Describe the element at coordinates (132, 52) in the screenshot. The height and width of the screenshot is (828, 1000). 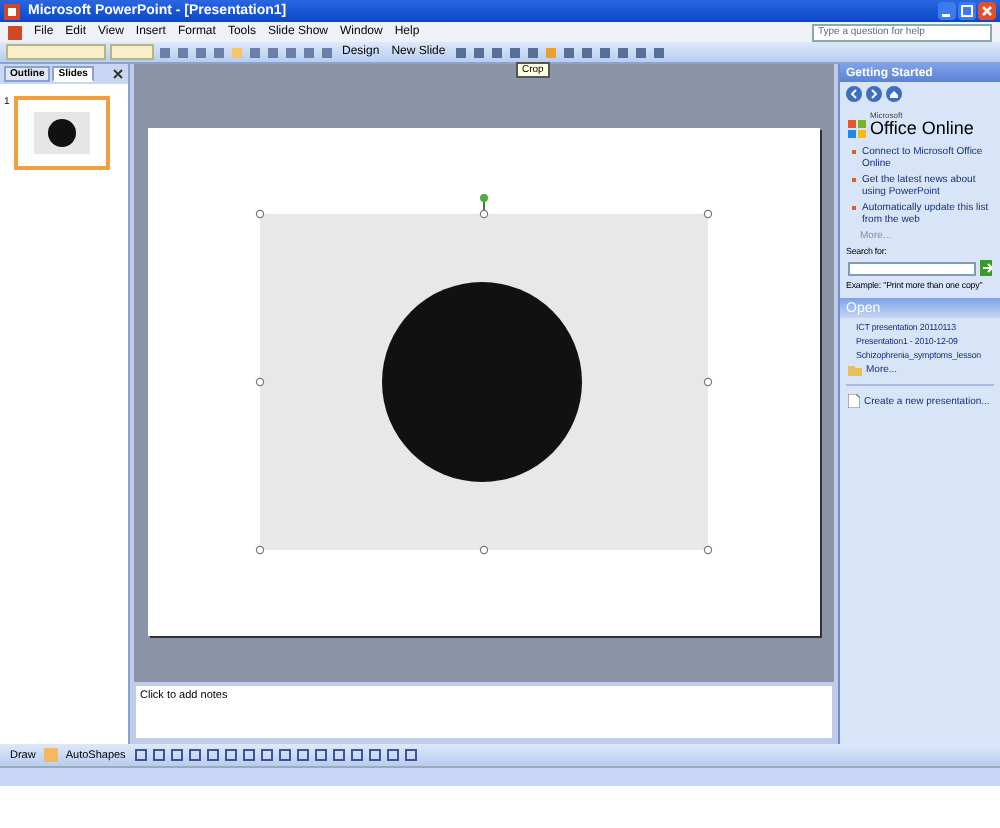
I see `font-size-field` at that location.